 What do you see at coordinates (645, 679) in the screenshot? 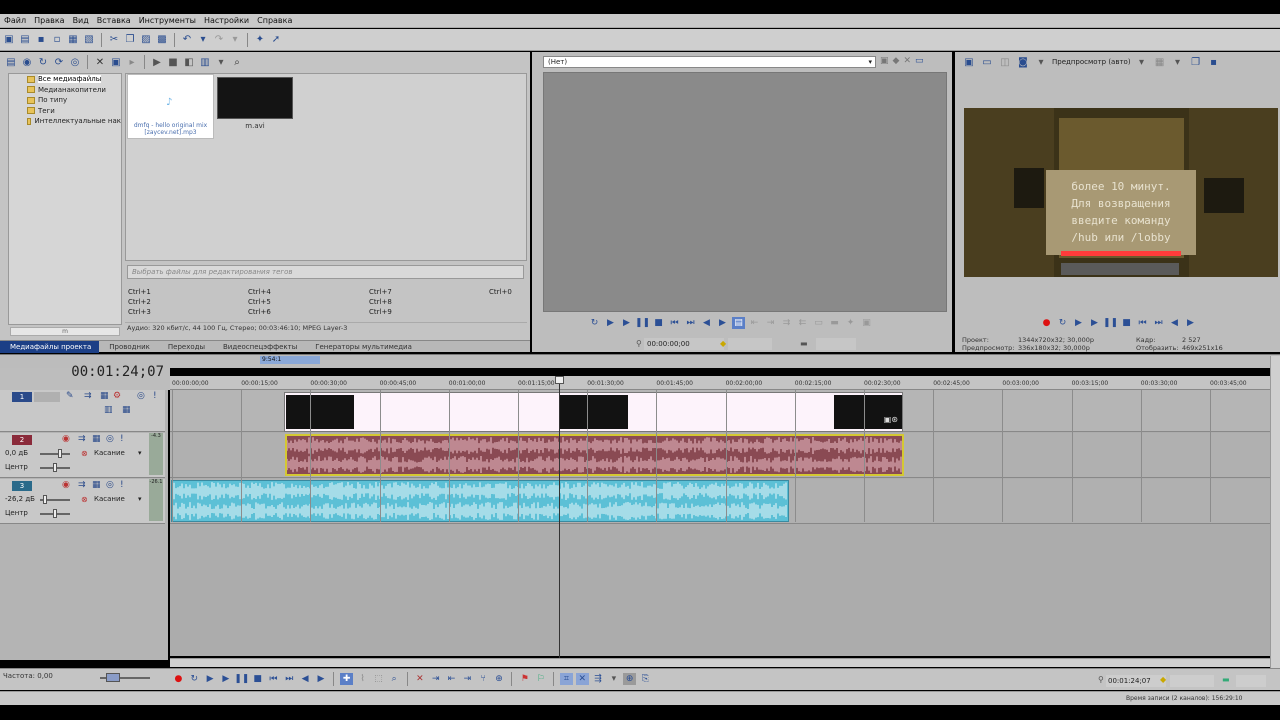
I see `ignore-grouping-icon: ⎘` at bounding box center [645, 679].